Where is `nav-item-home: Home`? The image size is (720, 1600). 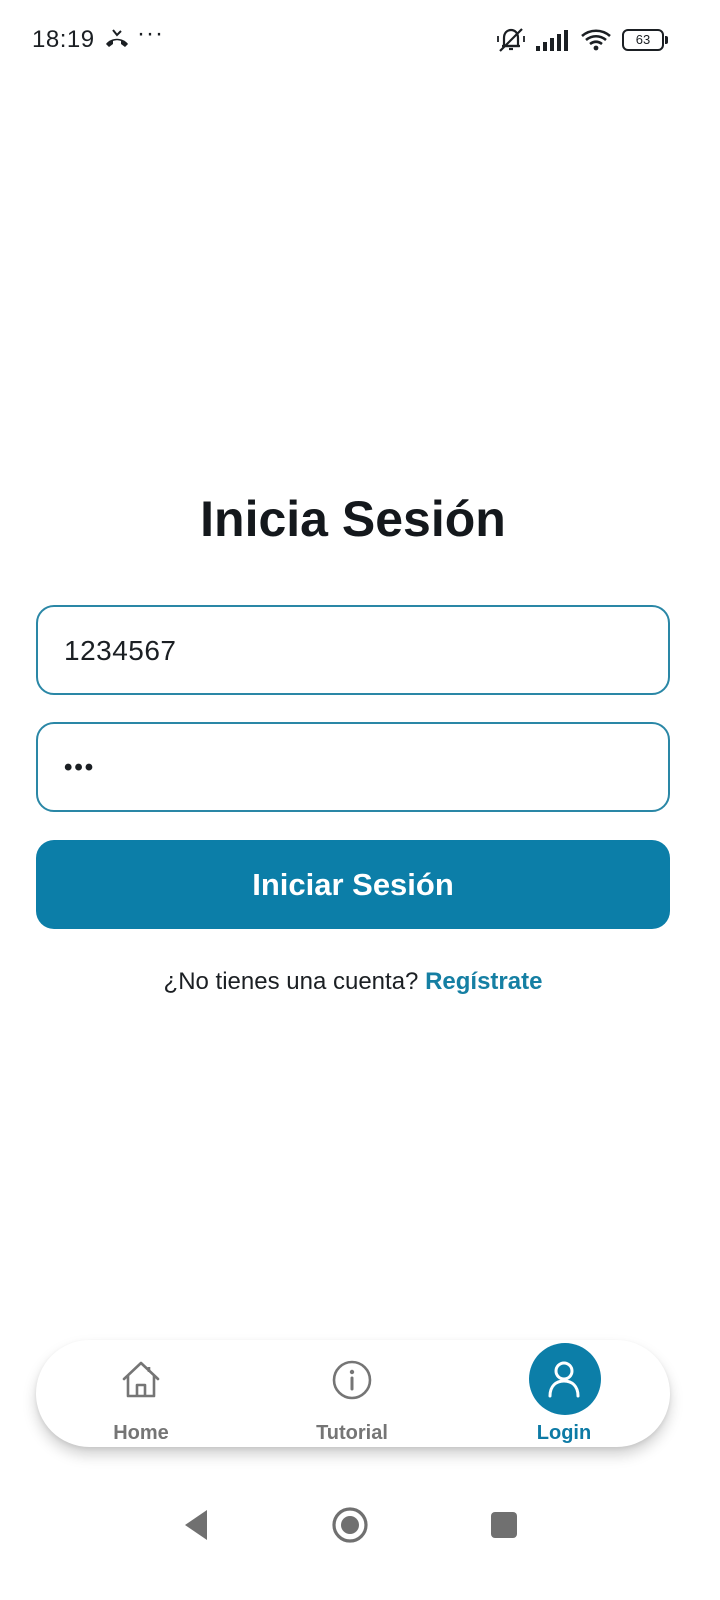
nav-item-home: Home is located at coordinates (141, 1393).